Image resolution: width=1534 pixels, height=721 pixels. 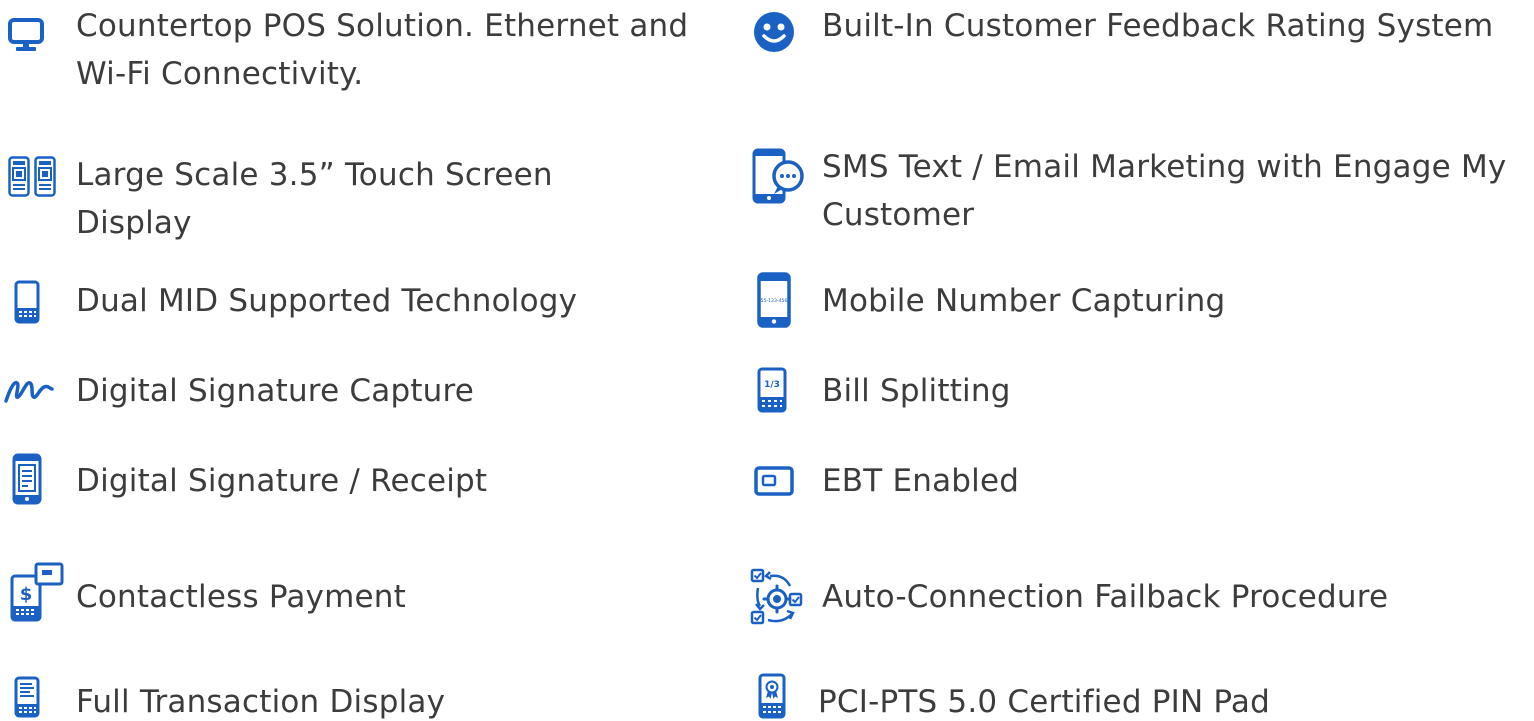 What do you see at coordinates (27, 302) in the screenshot?
I see `pos-terminal-icon` at bounding box center [27, 302].